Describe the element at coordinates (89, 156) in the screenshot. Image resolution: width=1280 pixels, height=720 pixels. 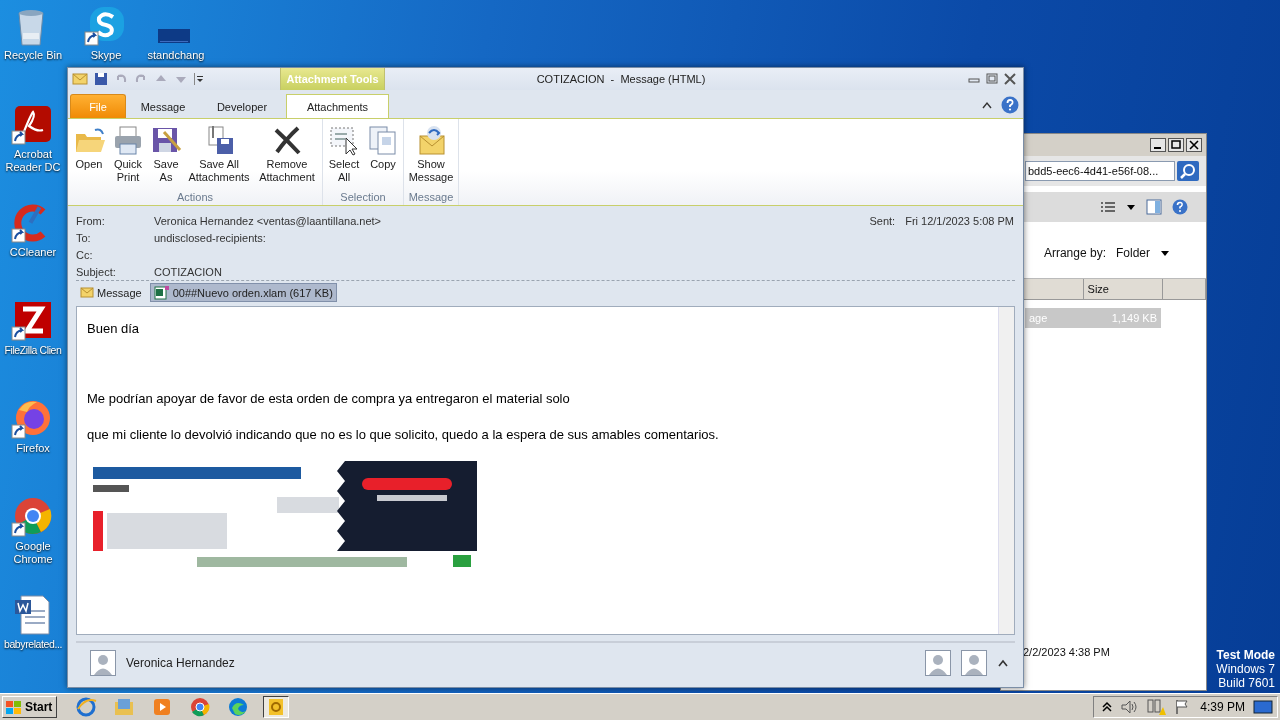
I see `ribbon-button: Open` at that location.